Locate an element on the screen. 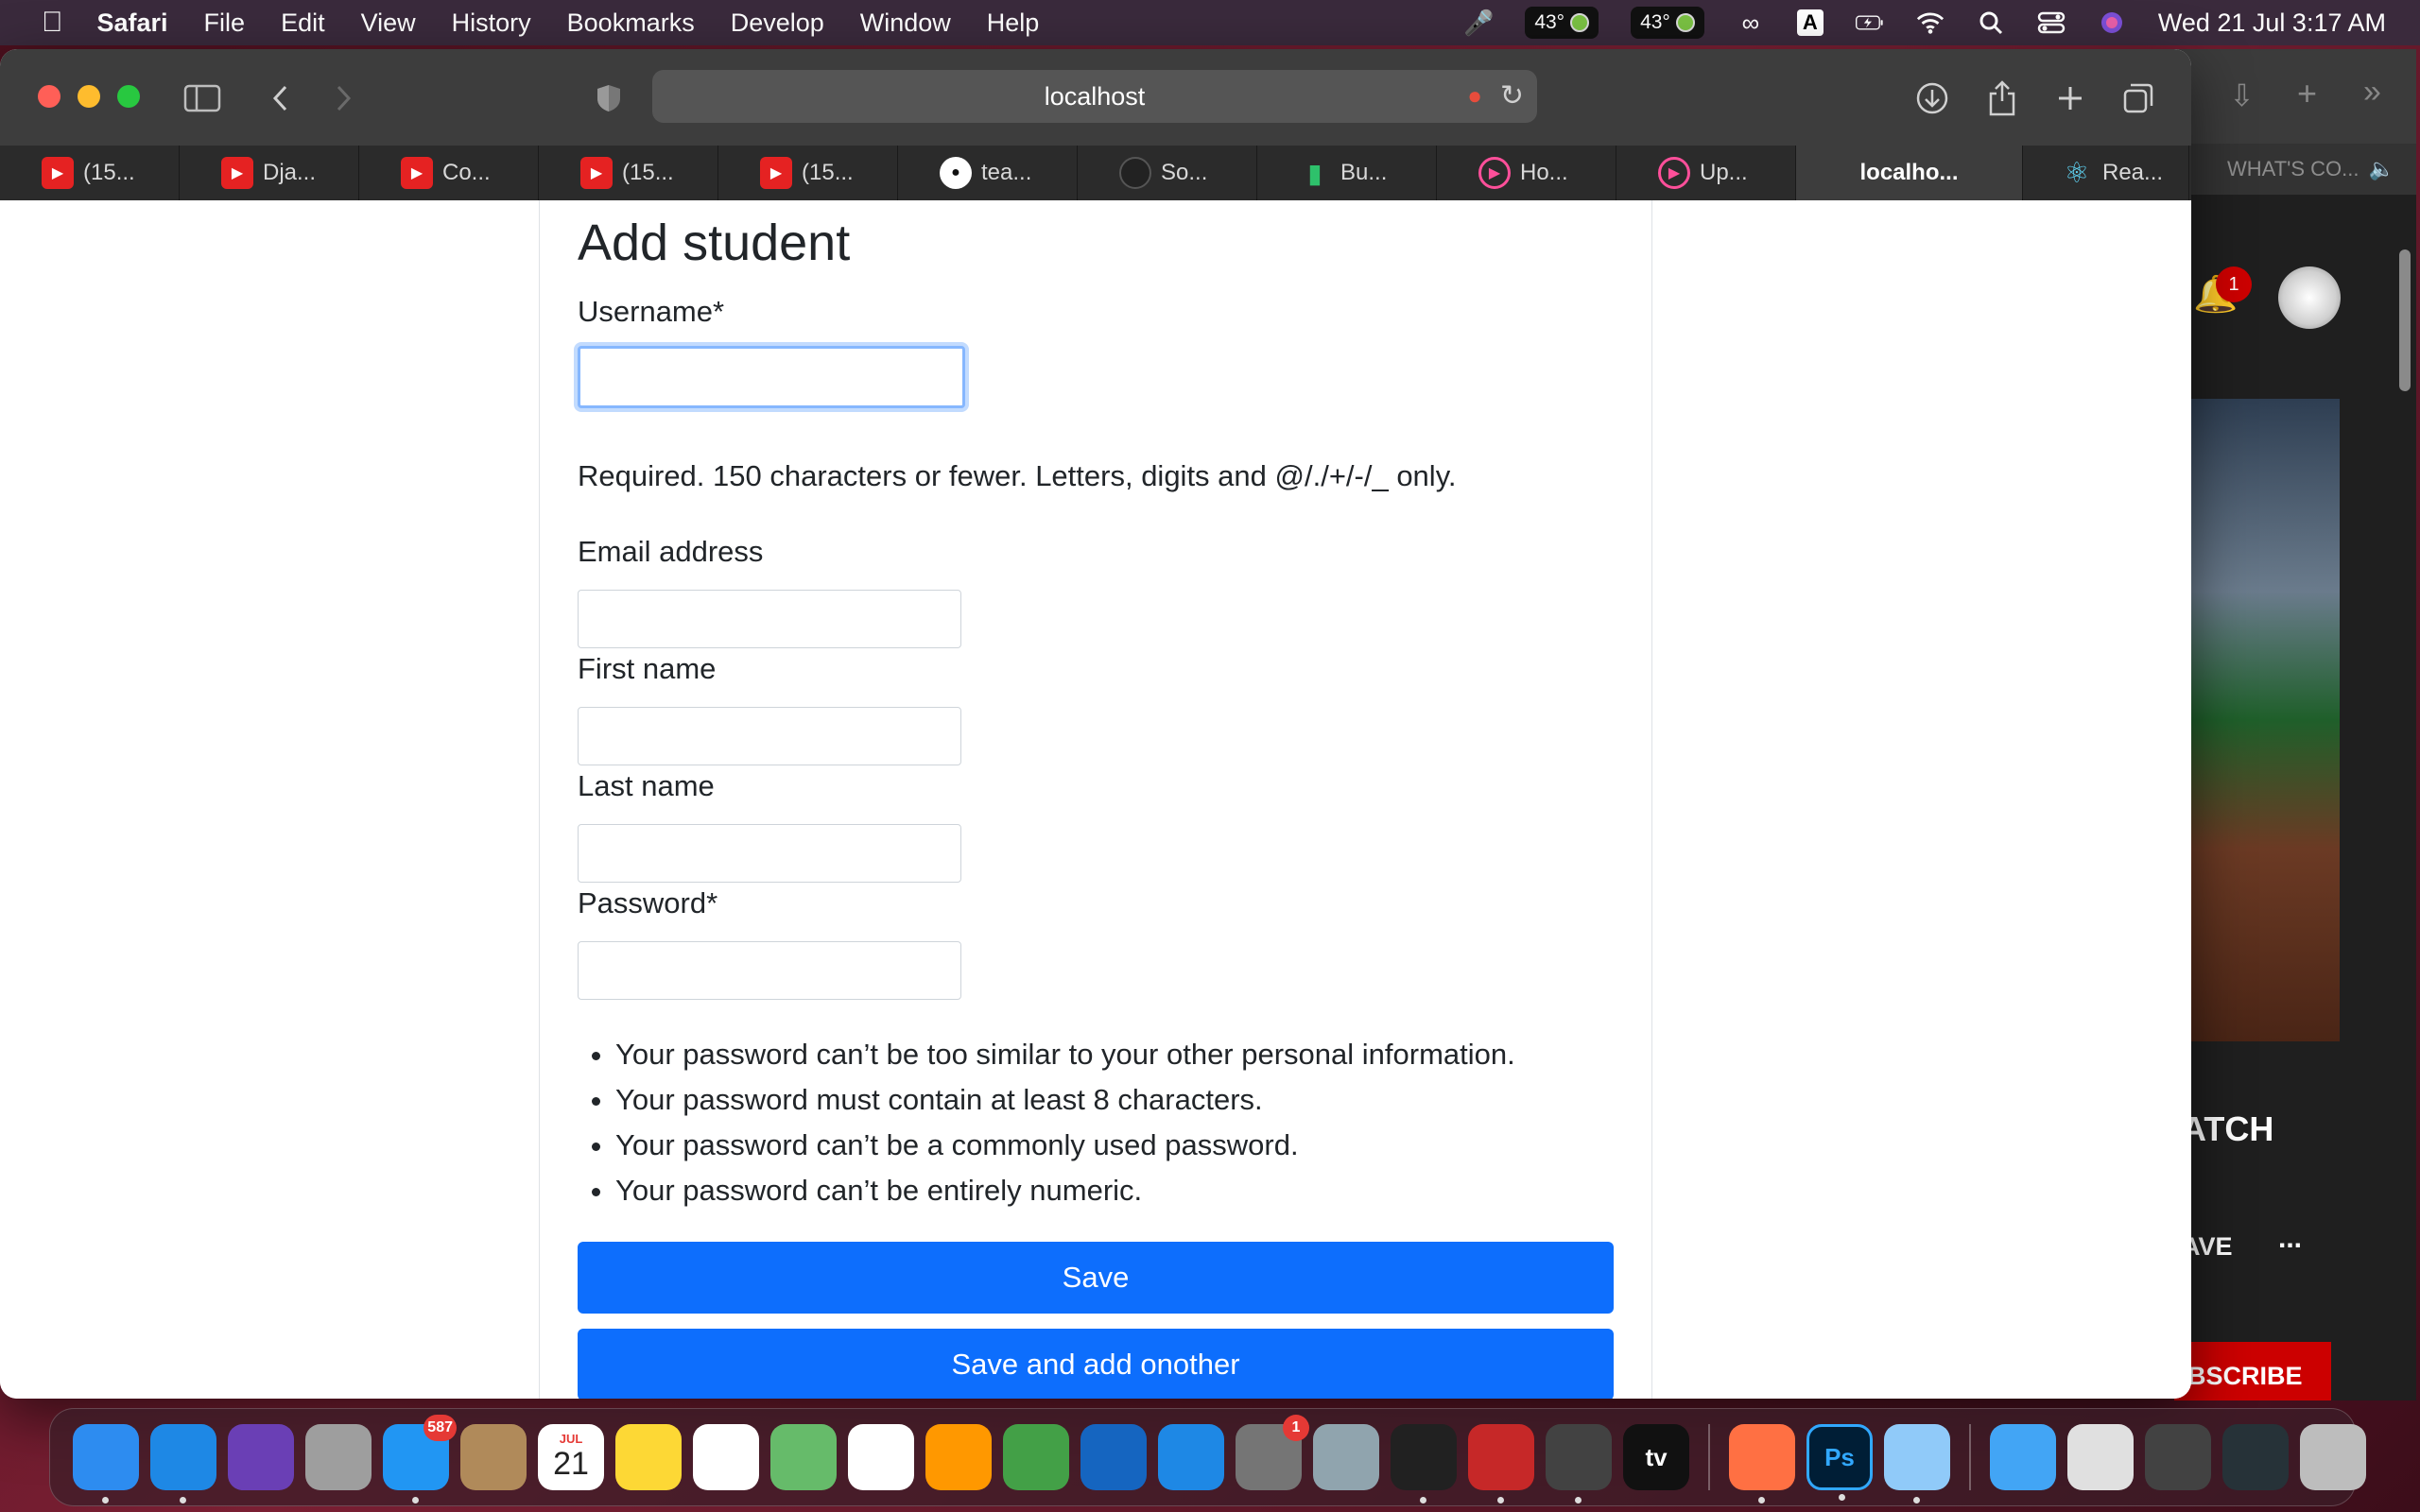 The height and width of the screenshot is (1512, 2420). sublime-text-icon is located at coordinates (1579, 1463).